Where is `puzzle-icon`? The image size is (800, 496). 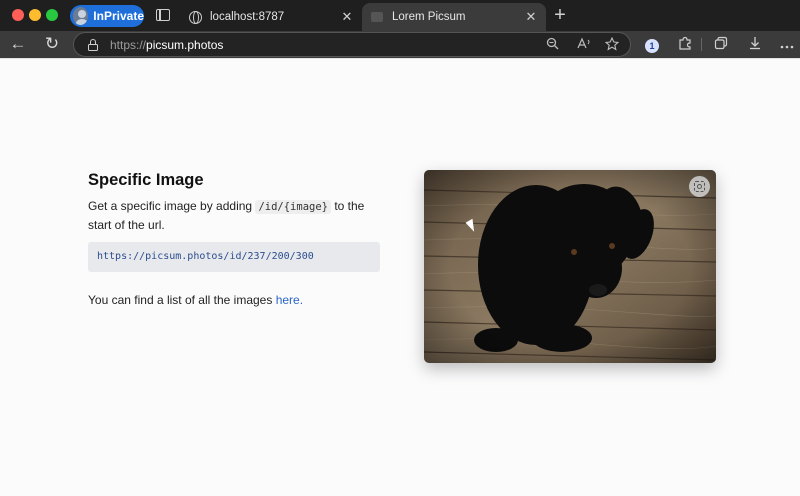
puzzle-icon is located at coordinates (685, 45).